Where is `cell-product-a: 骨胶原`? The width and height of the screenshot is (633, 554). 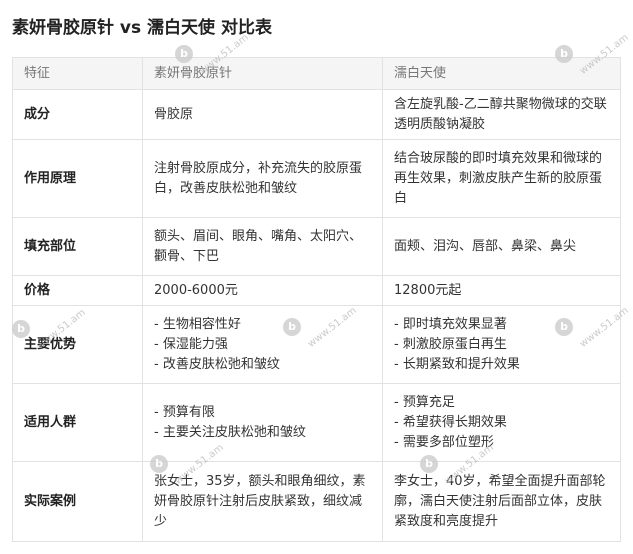 cell-product-a: 骨胶原 is located at coordinates (262, 114).